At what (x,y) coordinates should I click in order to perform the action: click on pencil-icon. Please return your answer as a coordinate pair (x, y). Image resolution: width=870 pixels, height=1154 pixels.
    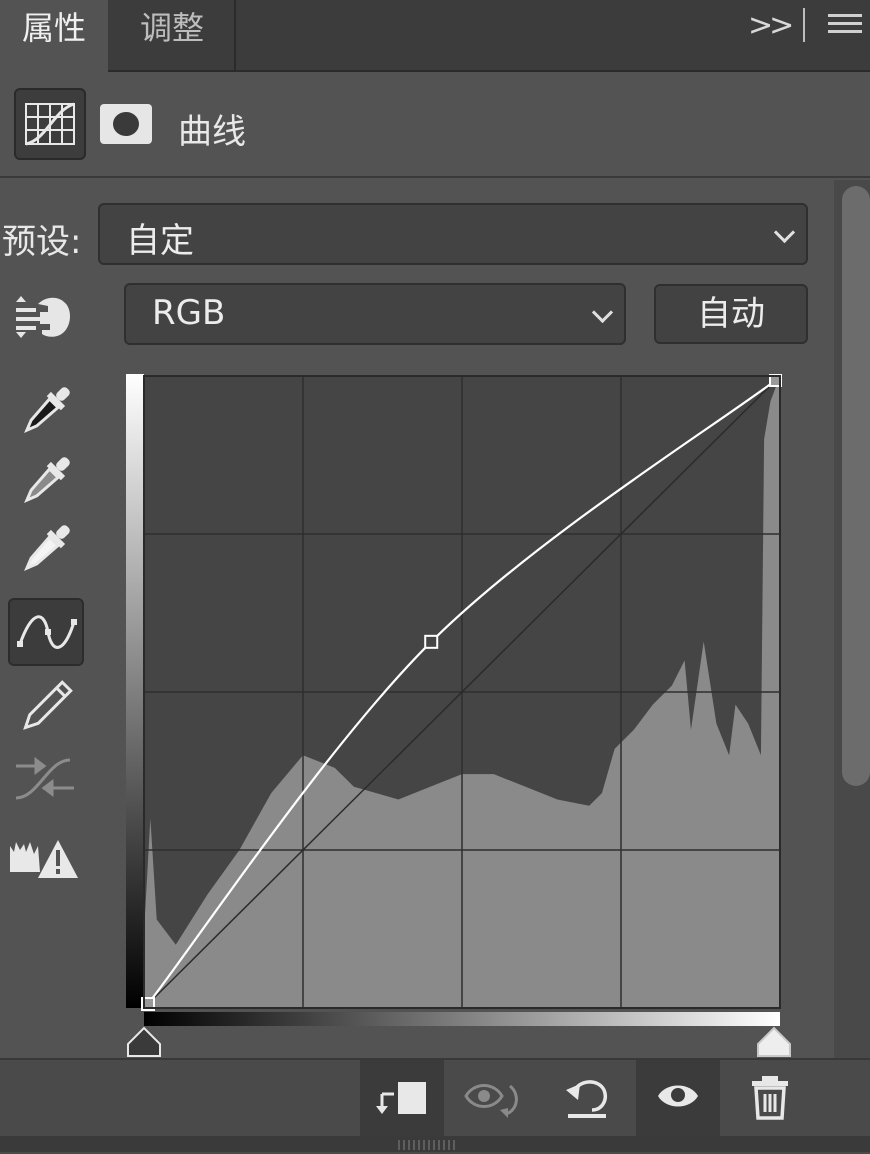
    Looking at the image, I should click on (46, 707).